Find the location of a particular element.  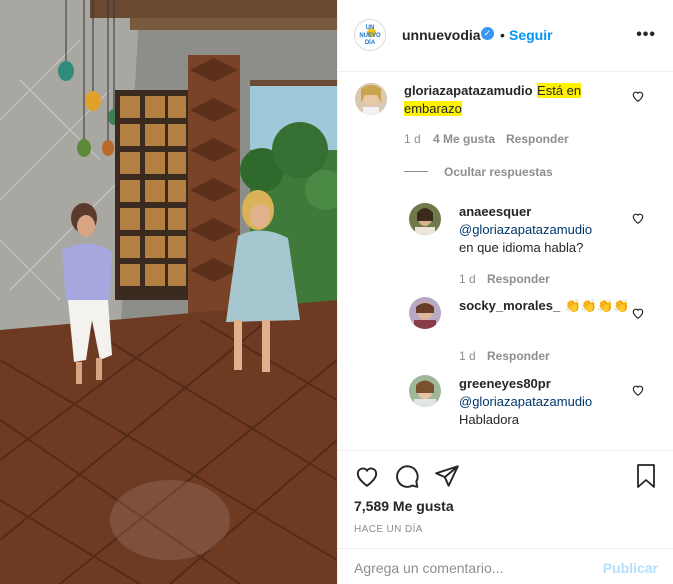

bookmark-icon is located at coordinates (646, 476).